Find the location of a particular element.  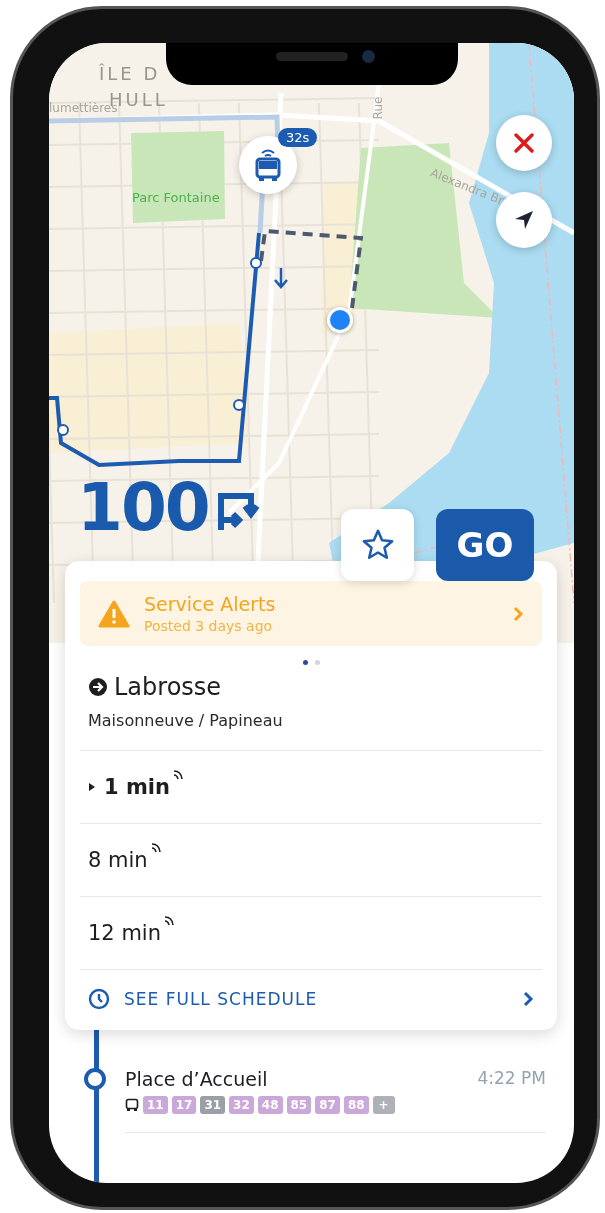

departure-row: 8 min is located at coordinates (311, 860).